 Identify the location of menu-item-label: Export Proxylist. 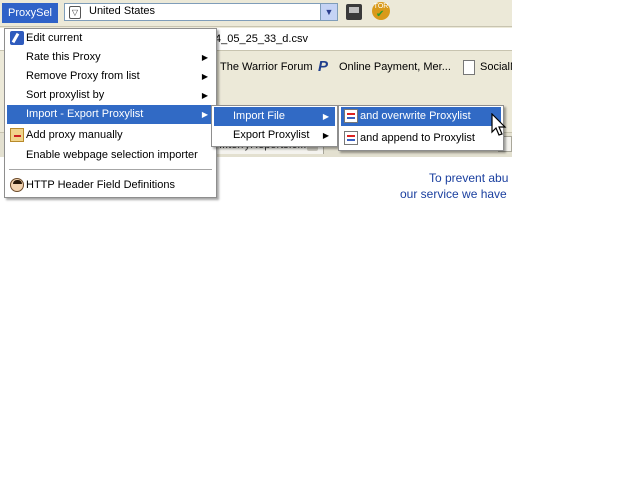
(271, 135).